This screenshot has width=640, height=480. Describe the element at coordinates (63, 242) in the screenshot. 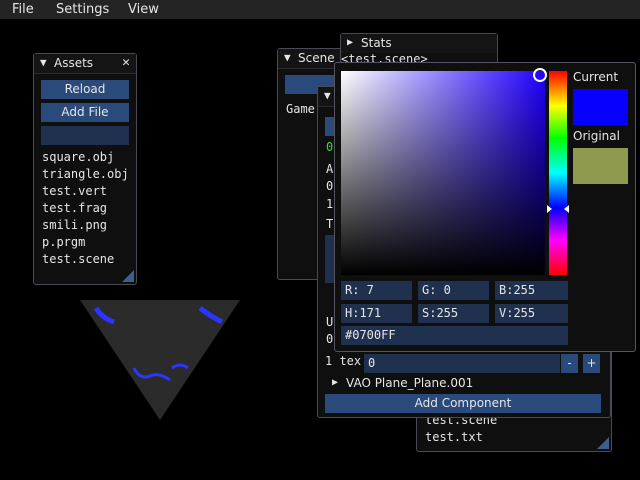

I see `asset-item: p.prgm` at that location.